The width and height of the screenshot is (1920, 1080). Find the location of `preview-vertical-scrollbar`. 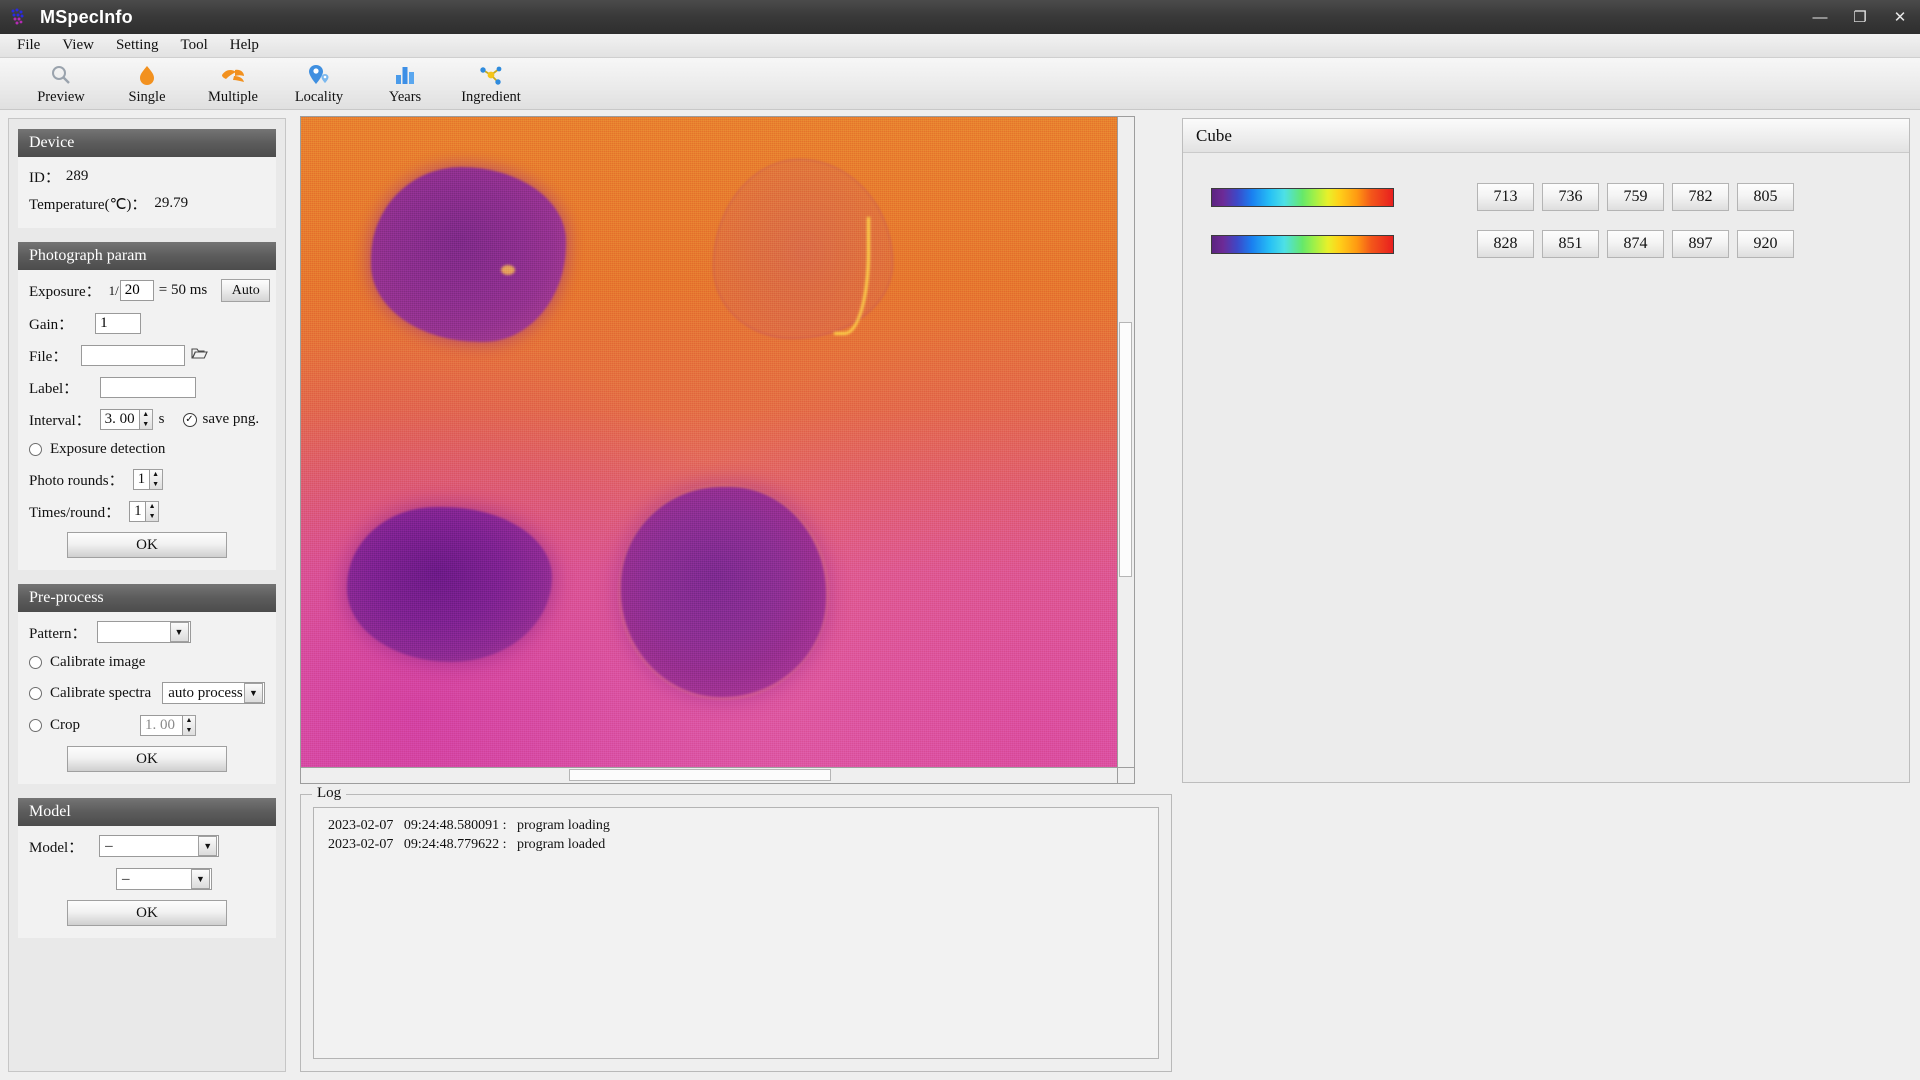

preview-vertical-scrollbar is located at coordinates (1126, 442).